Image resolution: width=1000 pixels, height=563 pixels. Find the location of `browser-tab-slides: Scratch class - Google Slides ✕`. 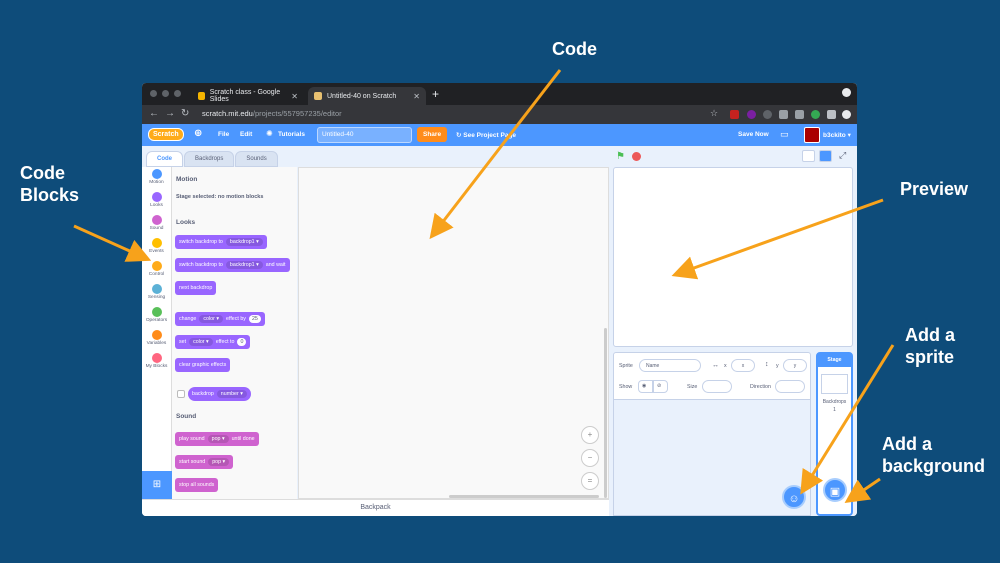

browser-tab-slides: Scratch class - Google Slides ✕ is located at coordinates (248, 96).